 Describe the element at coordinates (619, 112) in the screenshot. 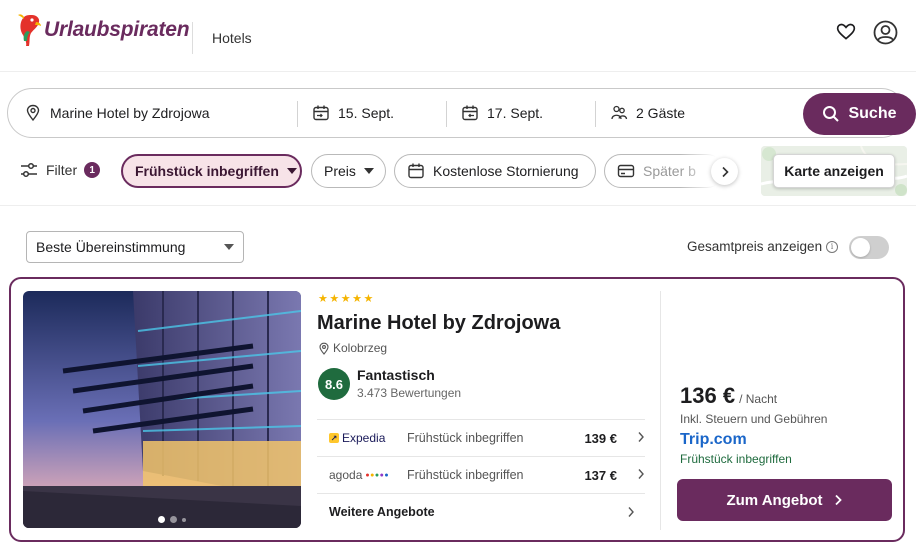

I see `guests-icon` at that location.